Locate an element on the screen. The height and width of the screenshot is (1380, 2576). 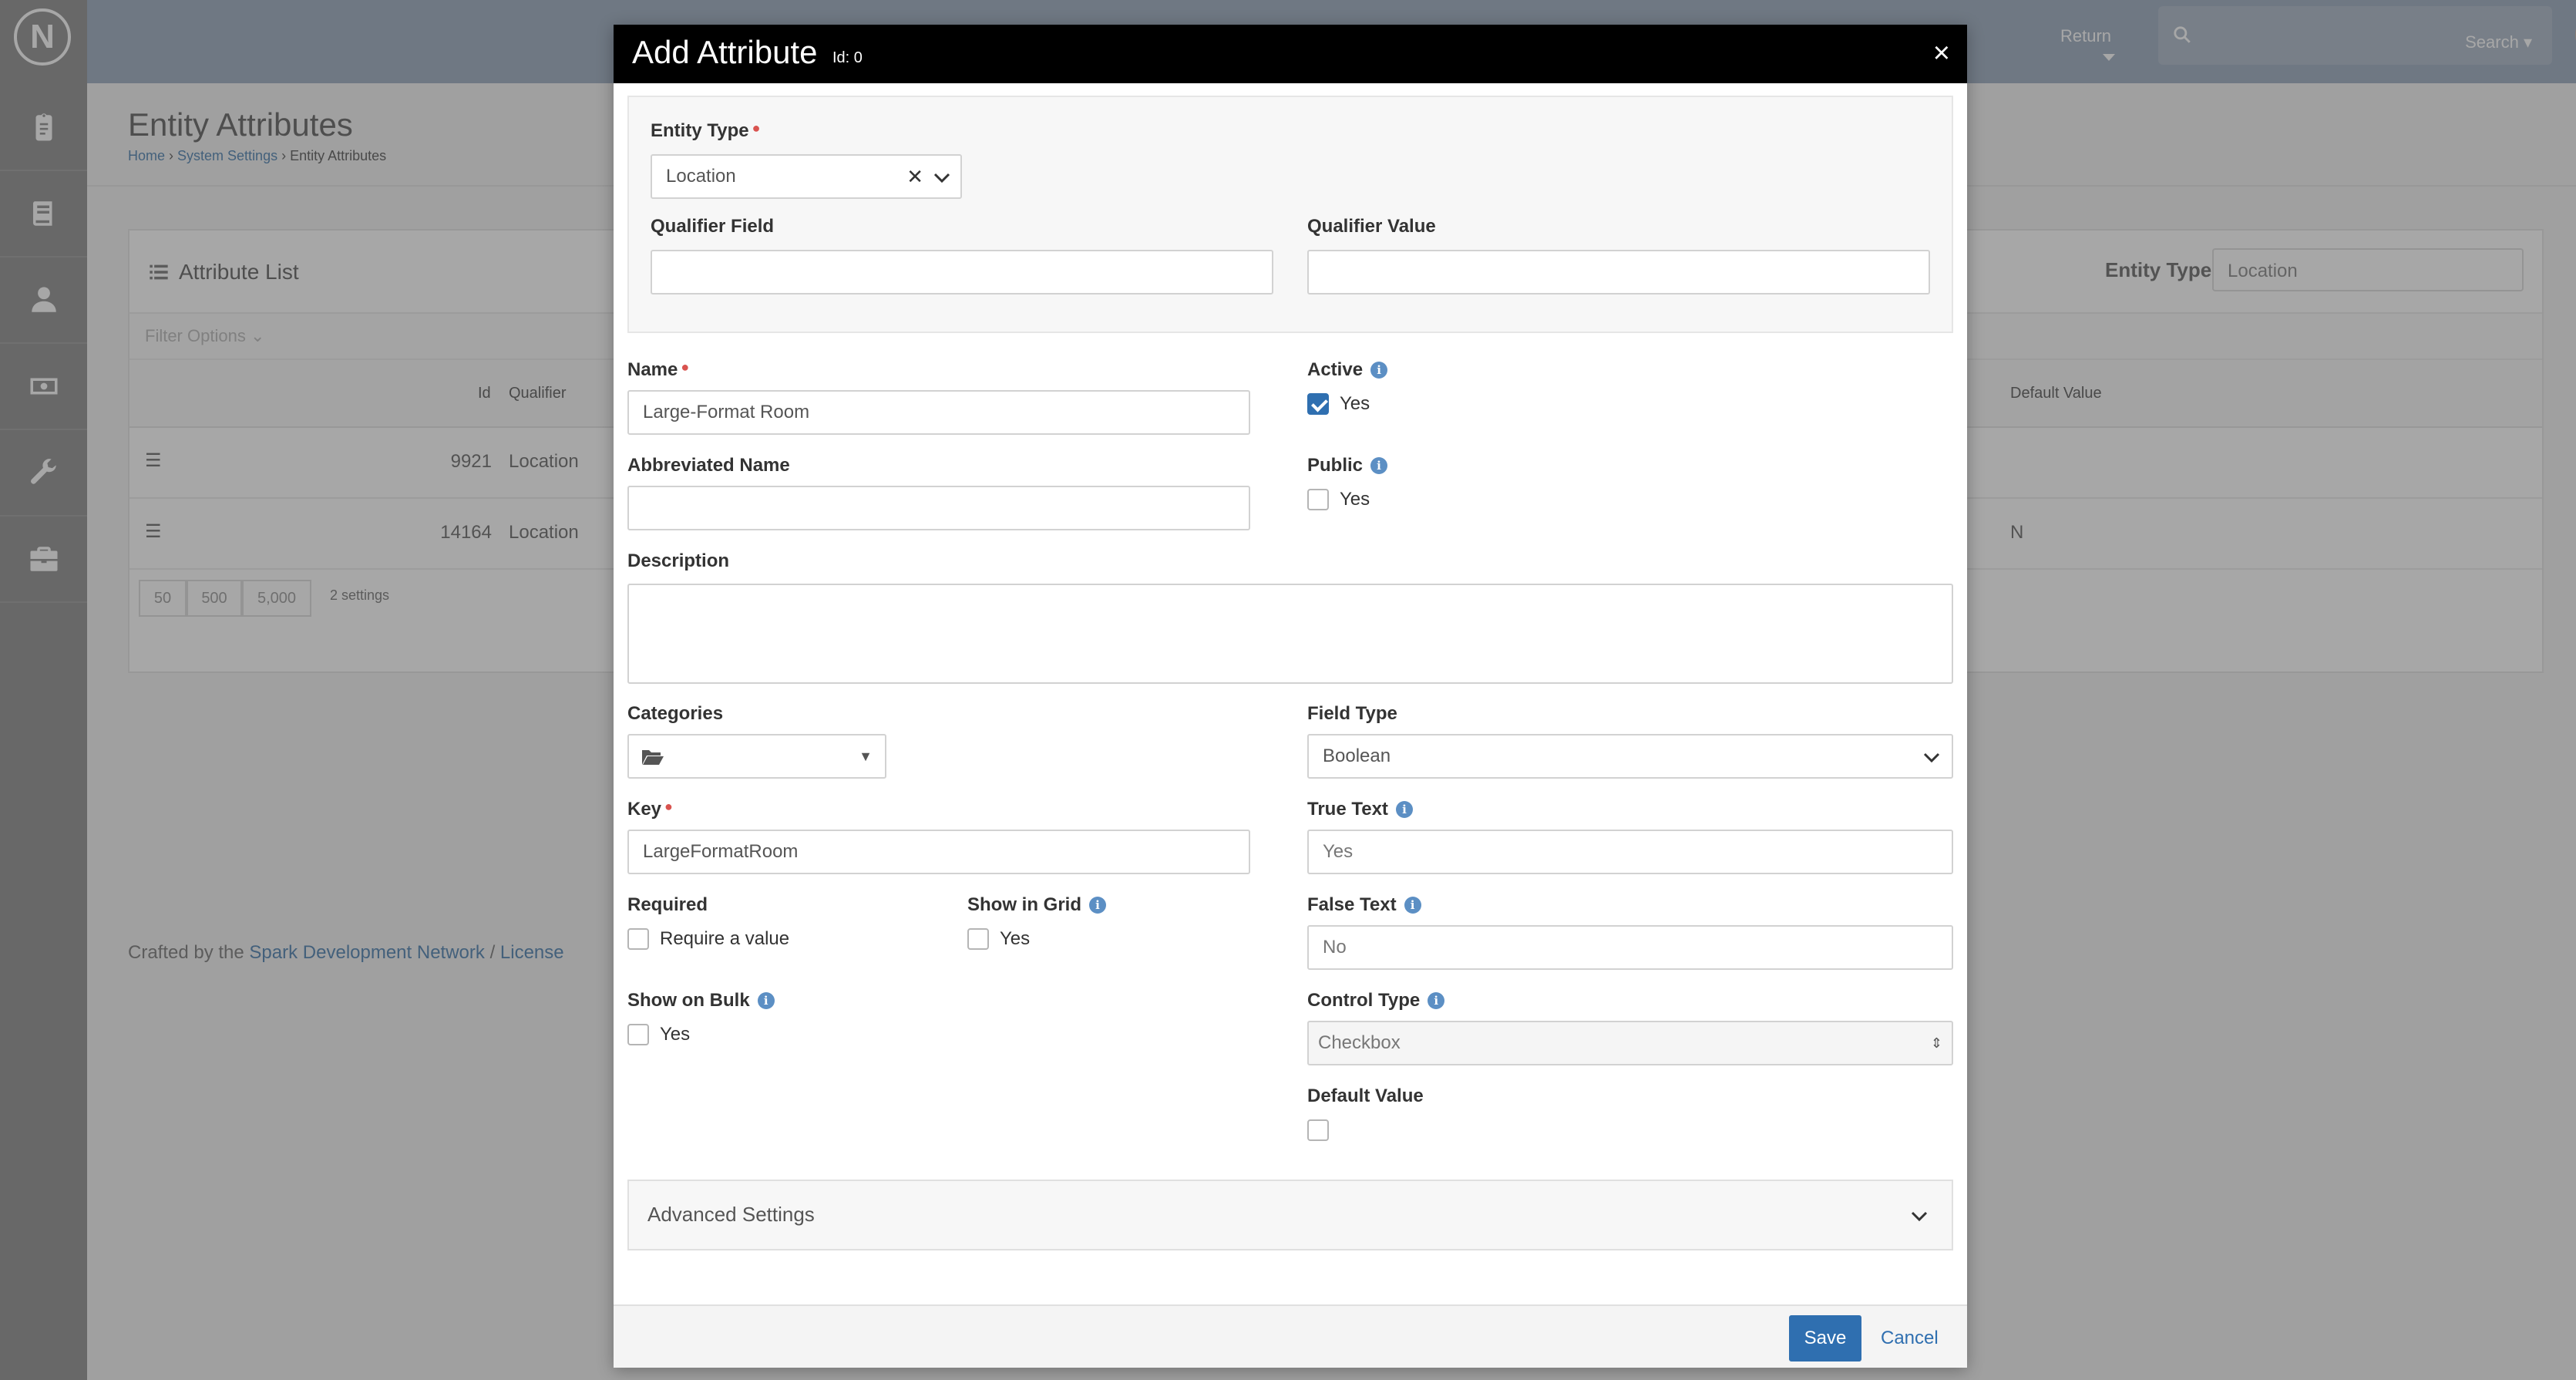
entity-type-label: Entity Type ● is located at coordinates (706, 130).